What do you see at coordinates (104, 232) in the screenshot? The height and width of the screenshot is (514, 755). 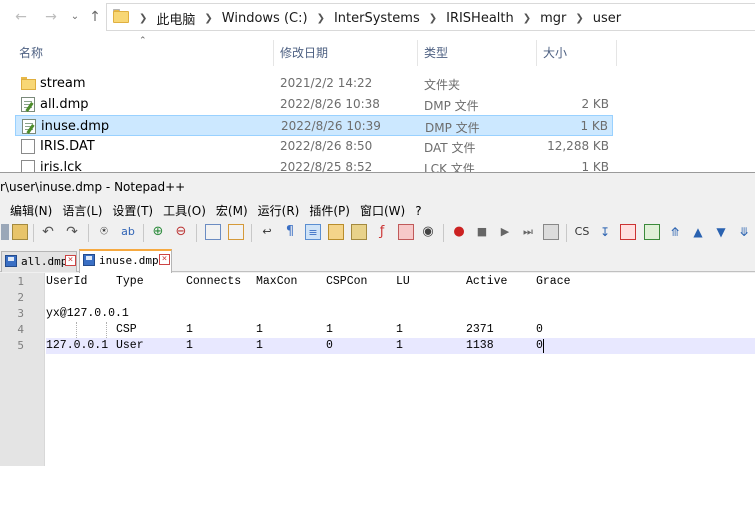 I see `find-icon: ⍟` at bounding box center [104, 232].